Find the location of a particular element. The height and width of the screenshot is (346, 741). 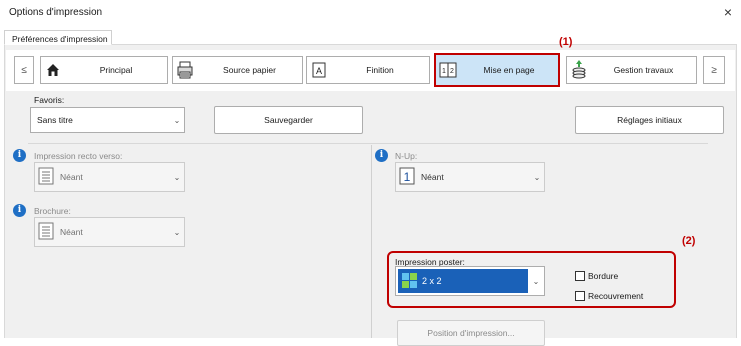

poster-grid-icon is located at coordinates (409, 281).